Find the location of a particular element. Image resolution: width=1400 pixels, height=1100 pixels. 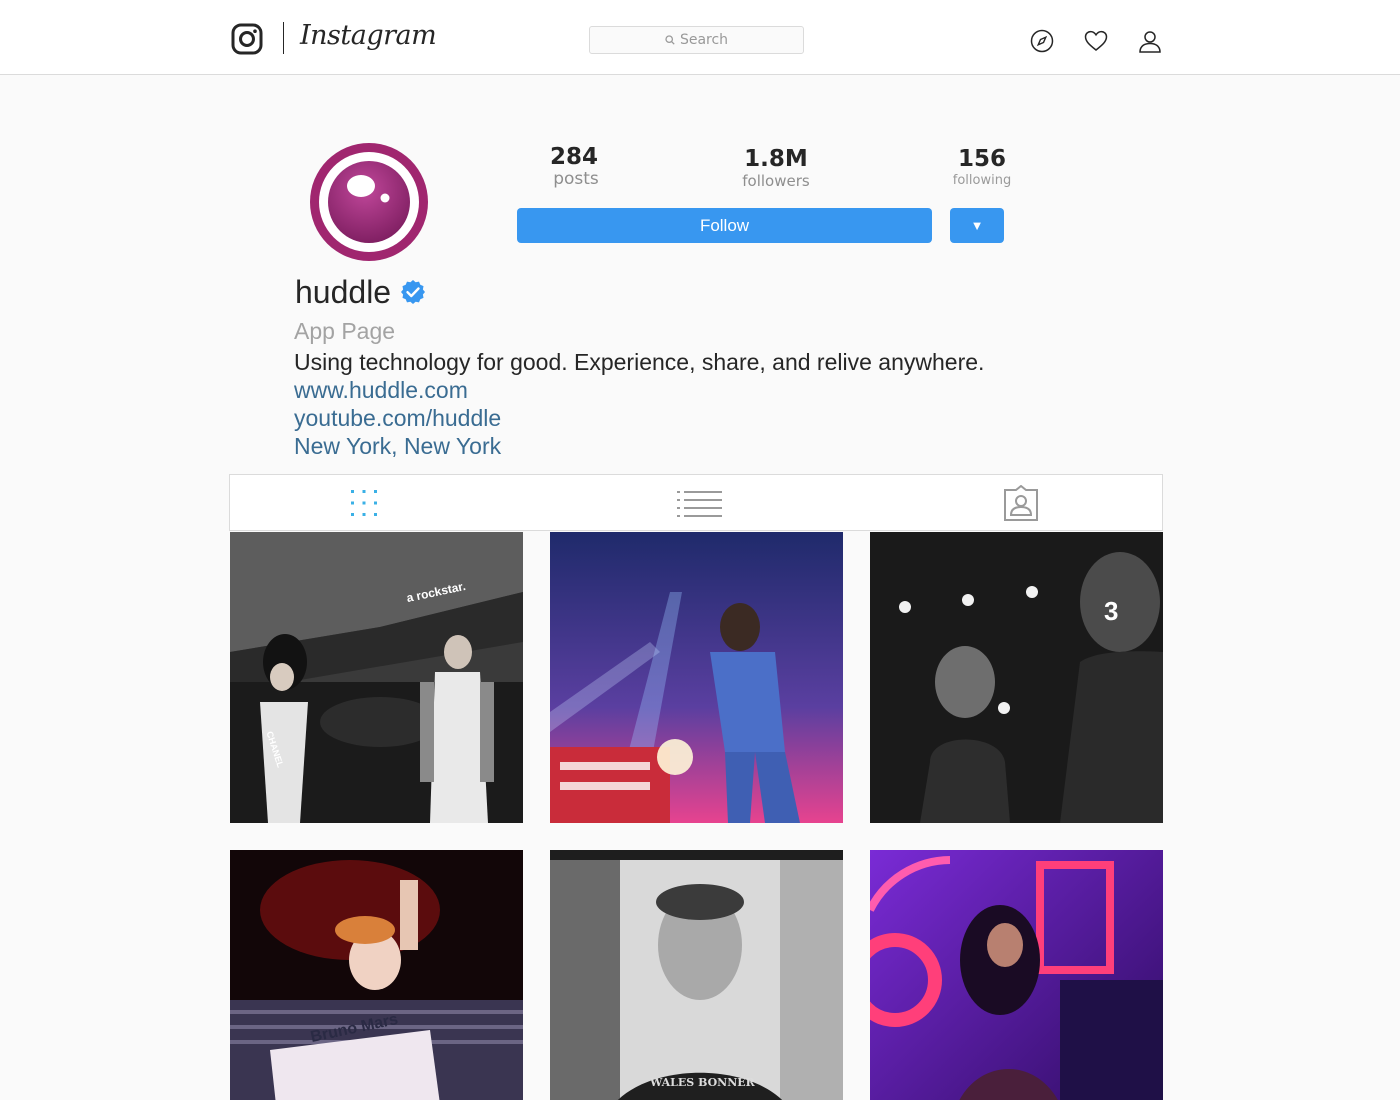

post-photo-smiling-man is located at coordinates (1016, 677).